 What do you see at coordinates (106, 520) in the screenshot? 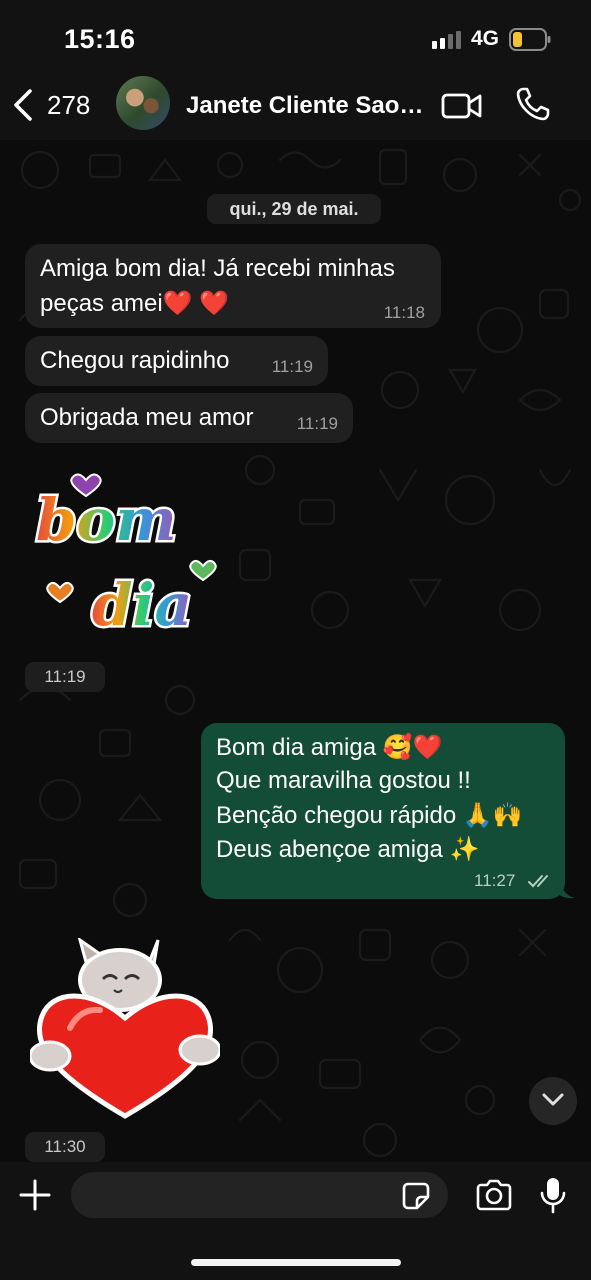
I see `sticker-text: bom` at bounding box center [106, 520].